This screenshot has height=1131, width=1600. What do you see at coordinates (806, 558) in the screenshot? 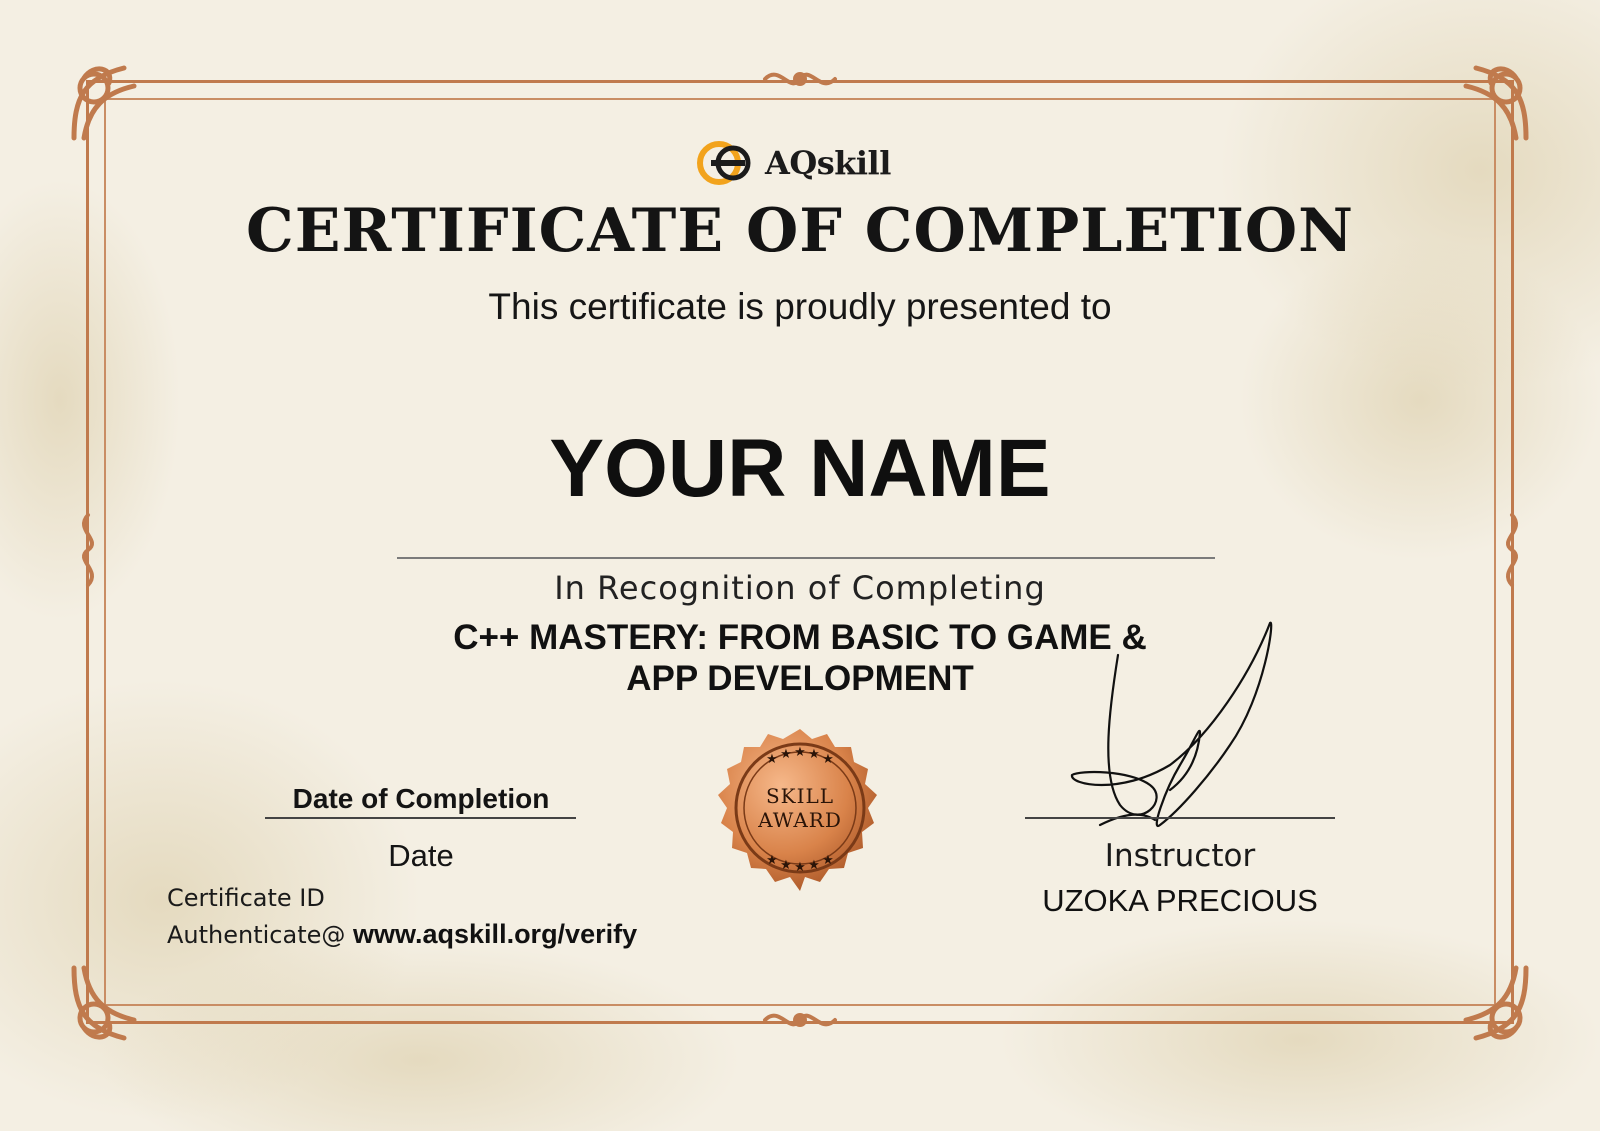
I see `name-underline` at bounding box center [806, 558].